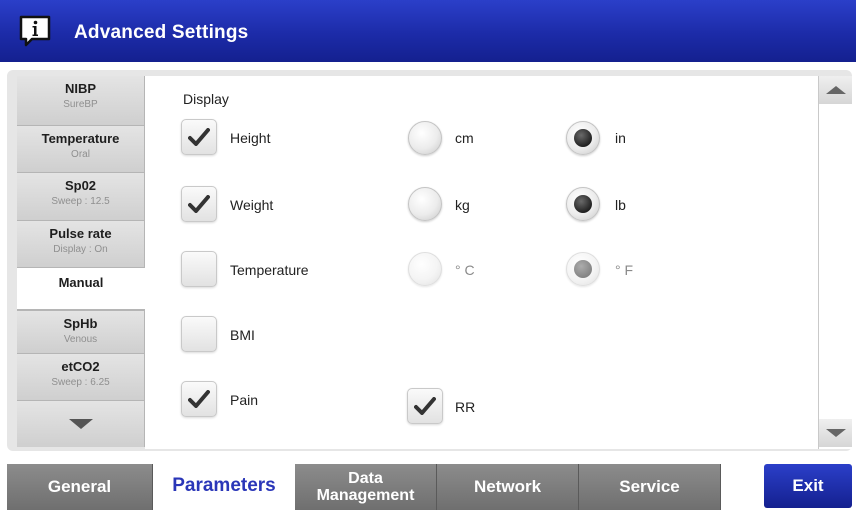 The height and width of the screenshot is (514, 856). Describe the element at coordinates (365, 478) in the screenshot. I see `tab-label-line1: Data` at that location.